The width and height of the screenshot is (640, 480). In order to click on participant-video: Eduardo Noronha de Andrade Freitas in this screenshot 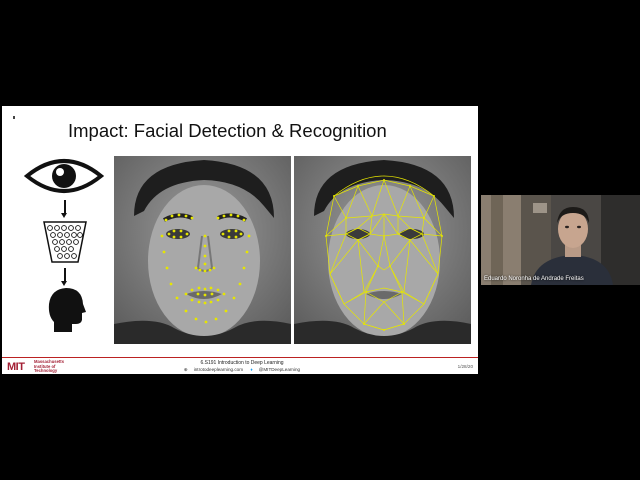, I will do `click(560, 240)`.